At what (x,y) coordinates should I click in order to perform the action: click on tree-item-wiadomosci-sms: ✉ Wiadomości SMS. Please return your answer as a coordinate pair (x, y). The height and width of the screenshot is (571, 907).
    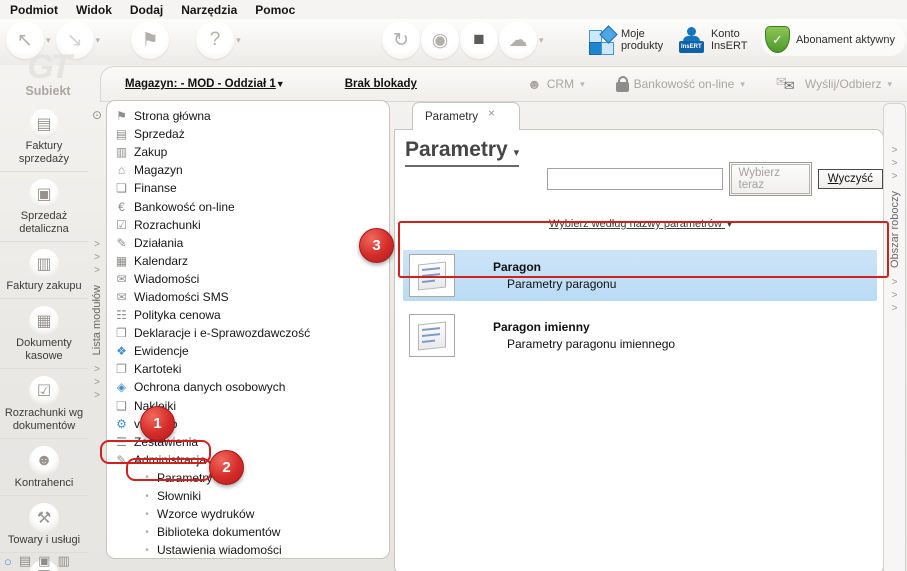
    Looking at the image, I should click on (249, 297).